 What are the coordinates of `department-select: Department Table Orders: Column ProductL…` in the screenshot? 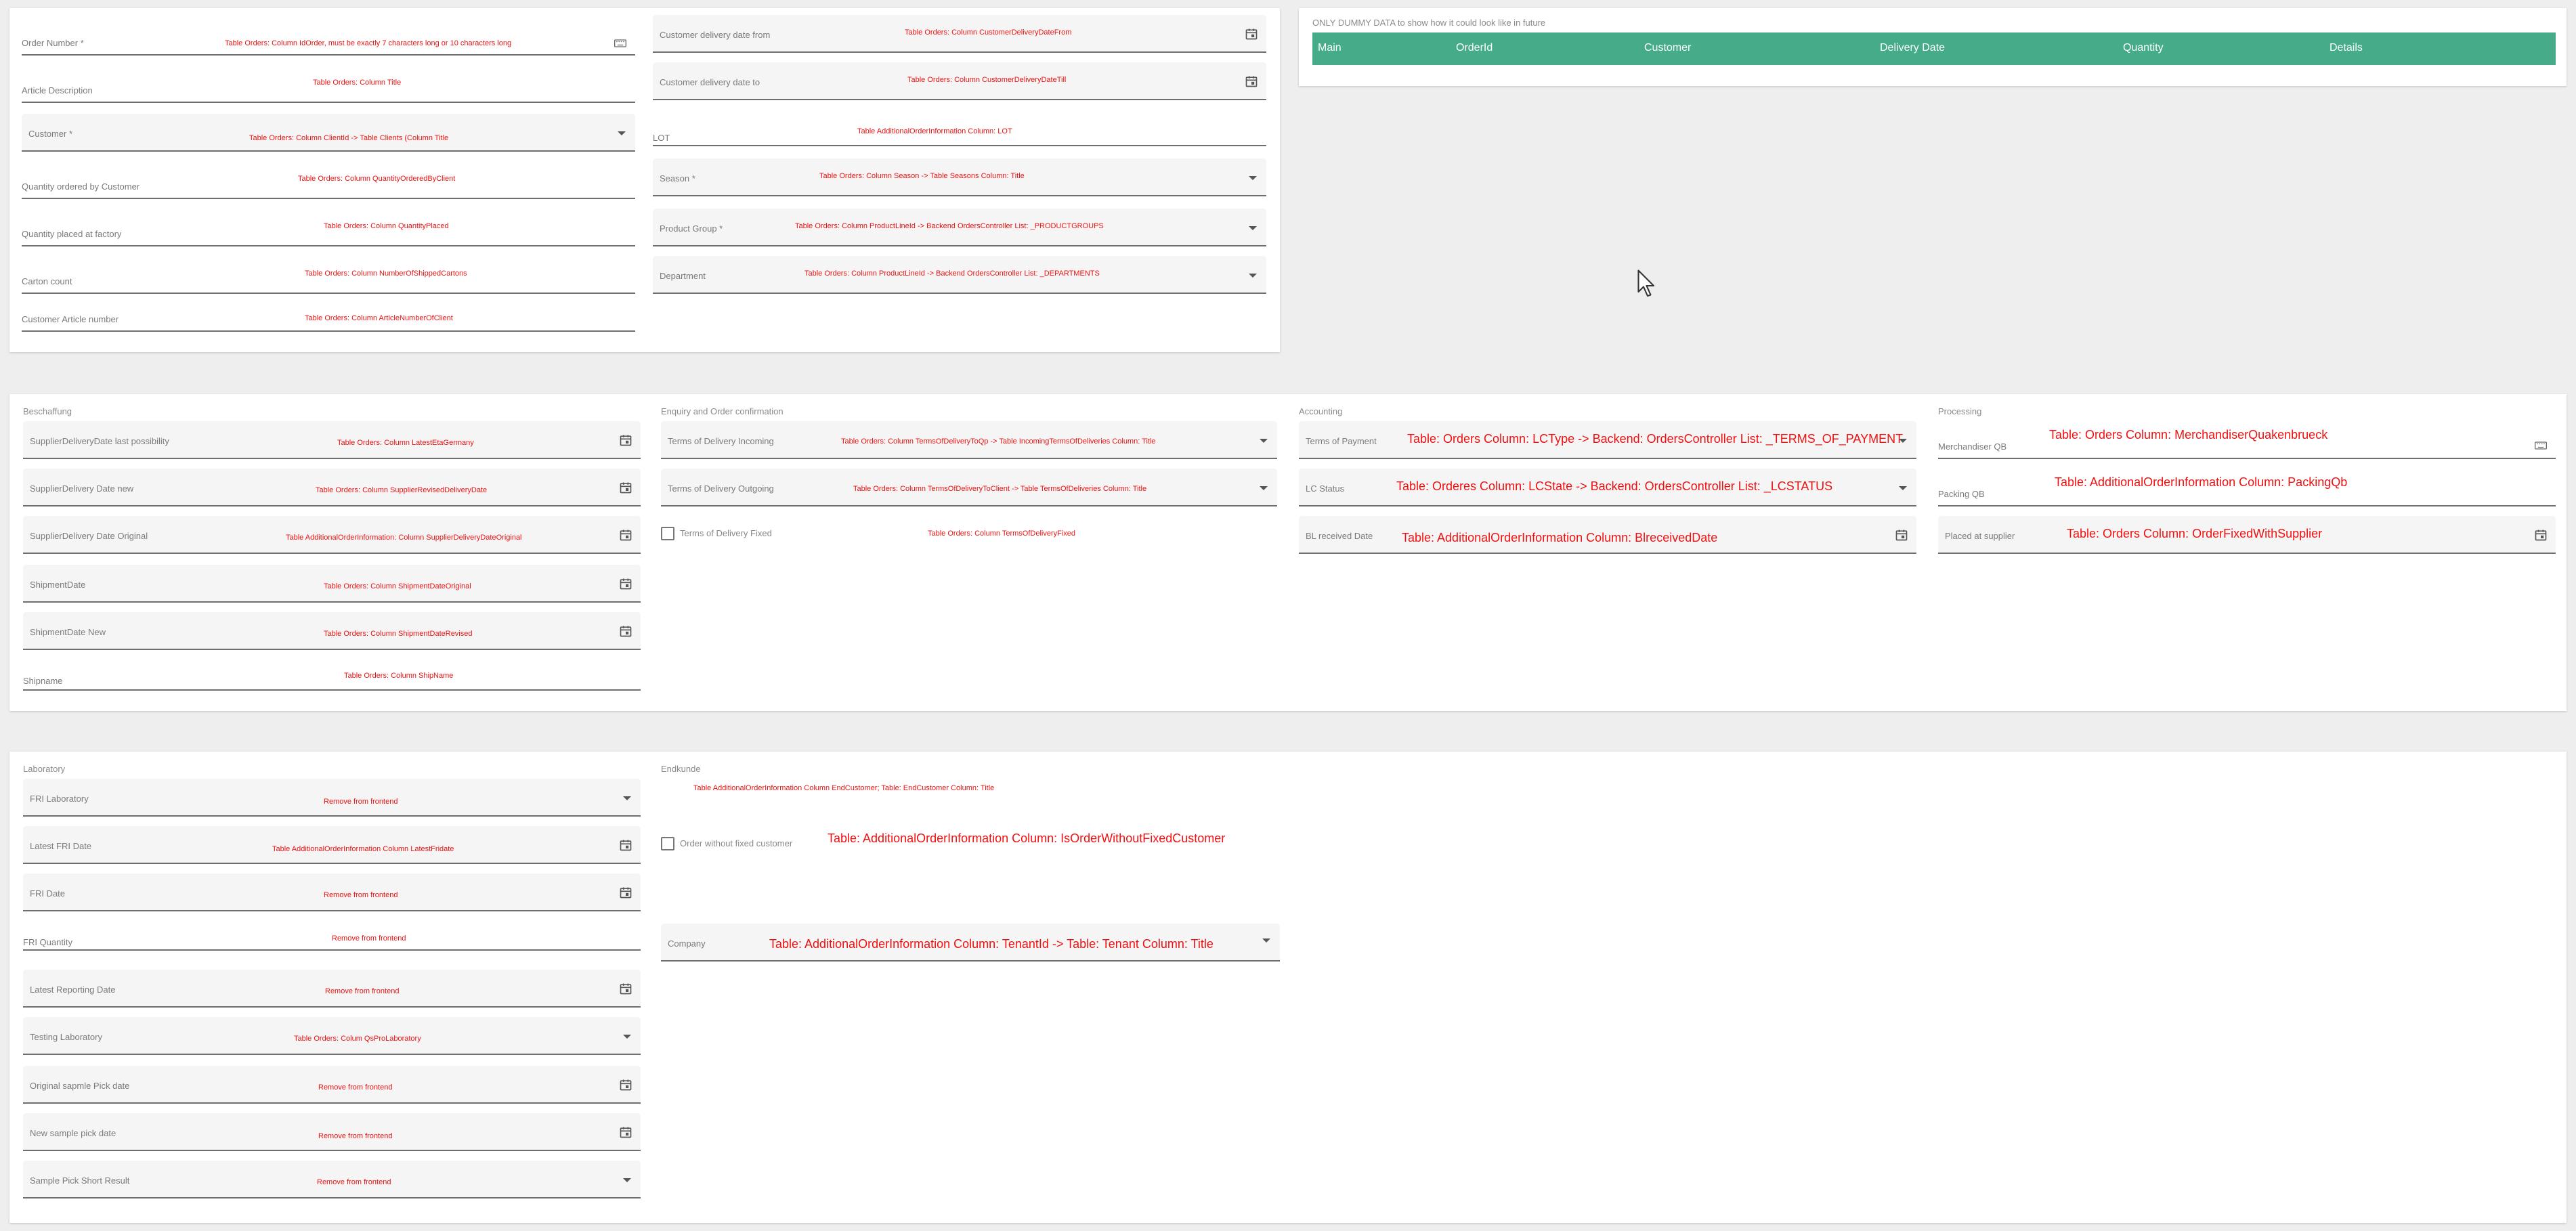 It's located at (959, 275).